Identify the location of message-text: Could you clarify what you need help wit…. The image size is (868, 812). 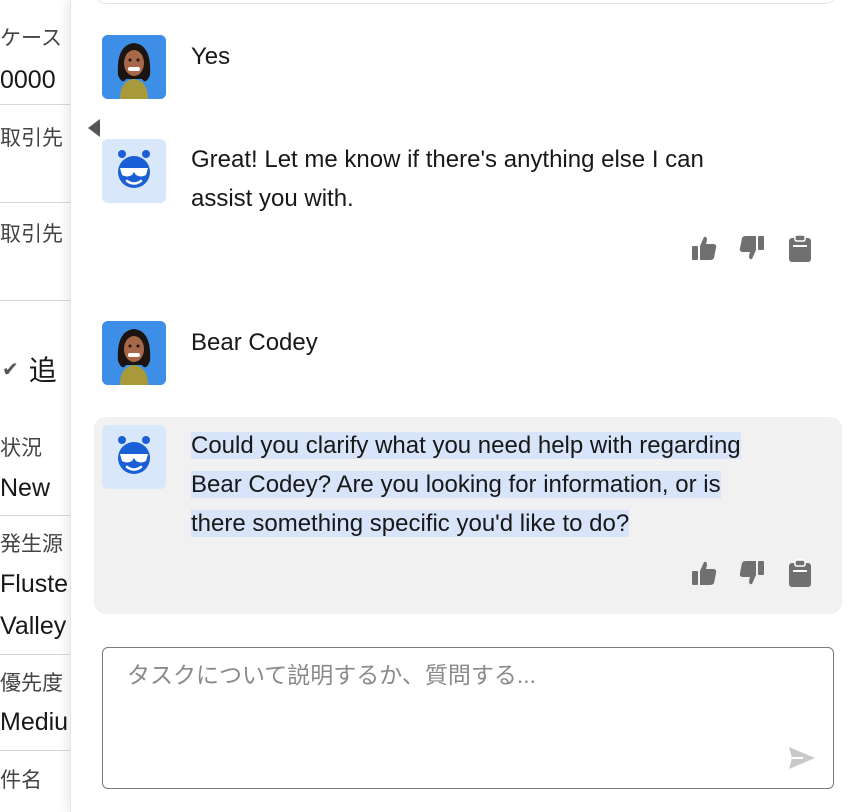
(466, 484).